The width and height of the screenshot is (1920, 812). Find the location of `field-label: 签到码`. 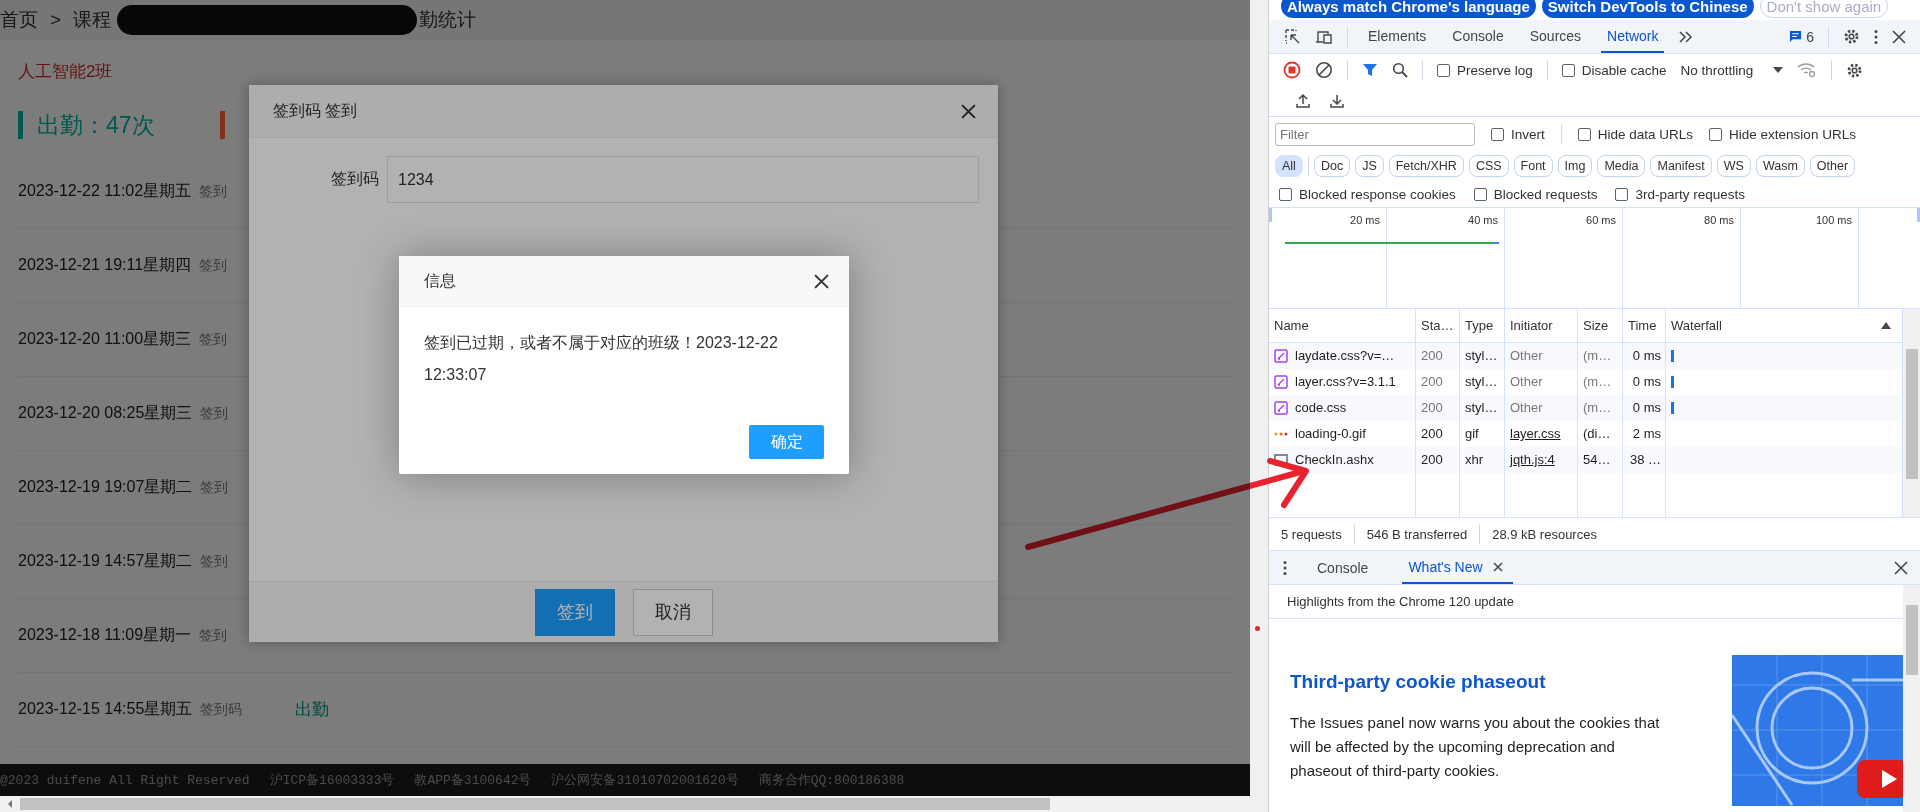

field-label: 签到码 is located at coordinates (354, 179).